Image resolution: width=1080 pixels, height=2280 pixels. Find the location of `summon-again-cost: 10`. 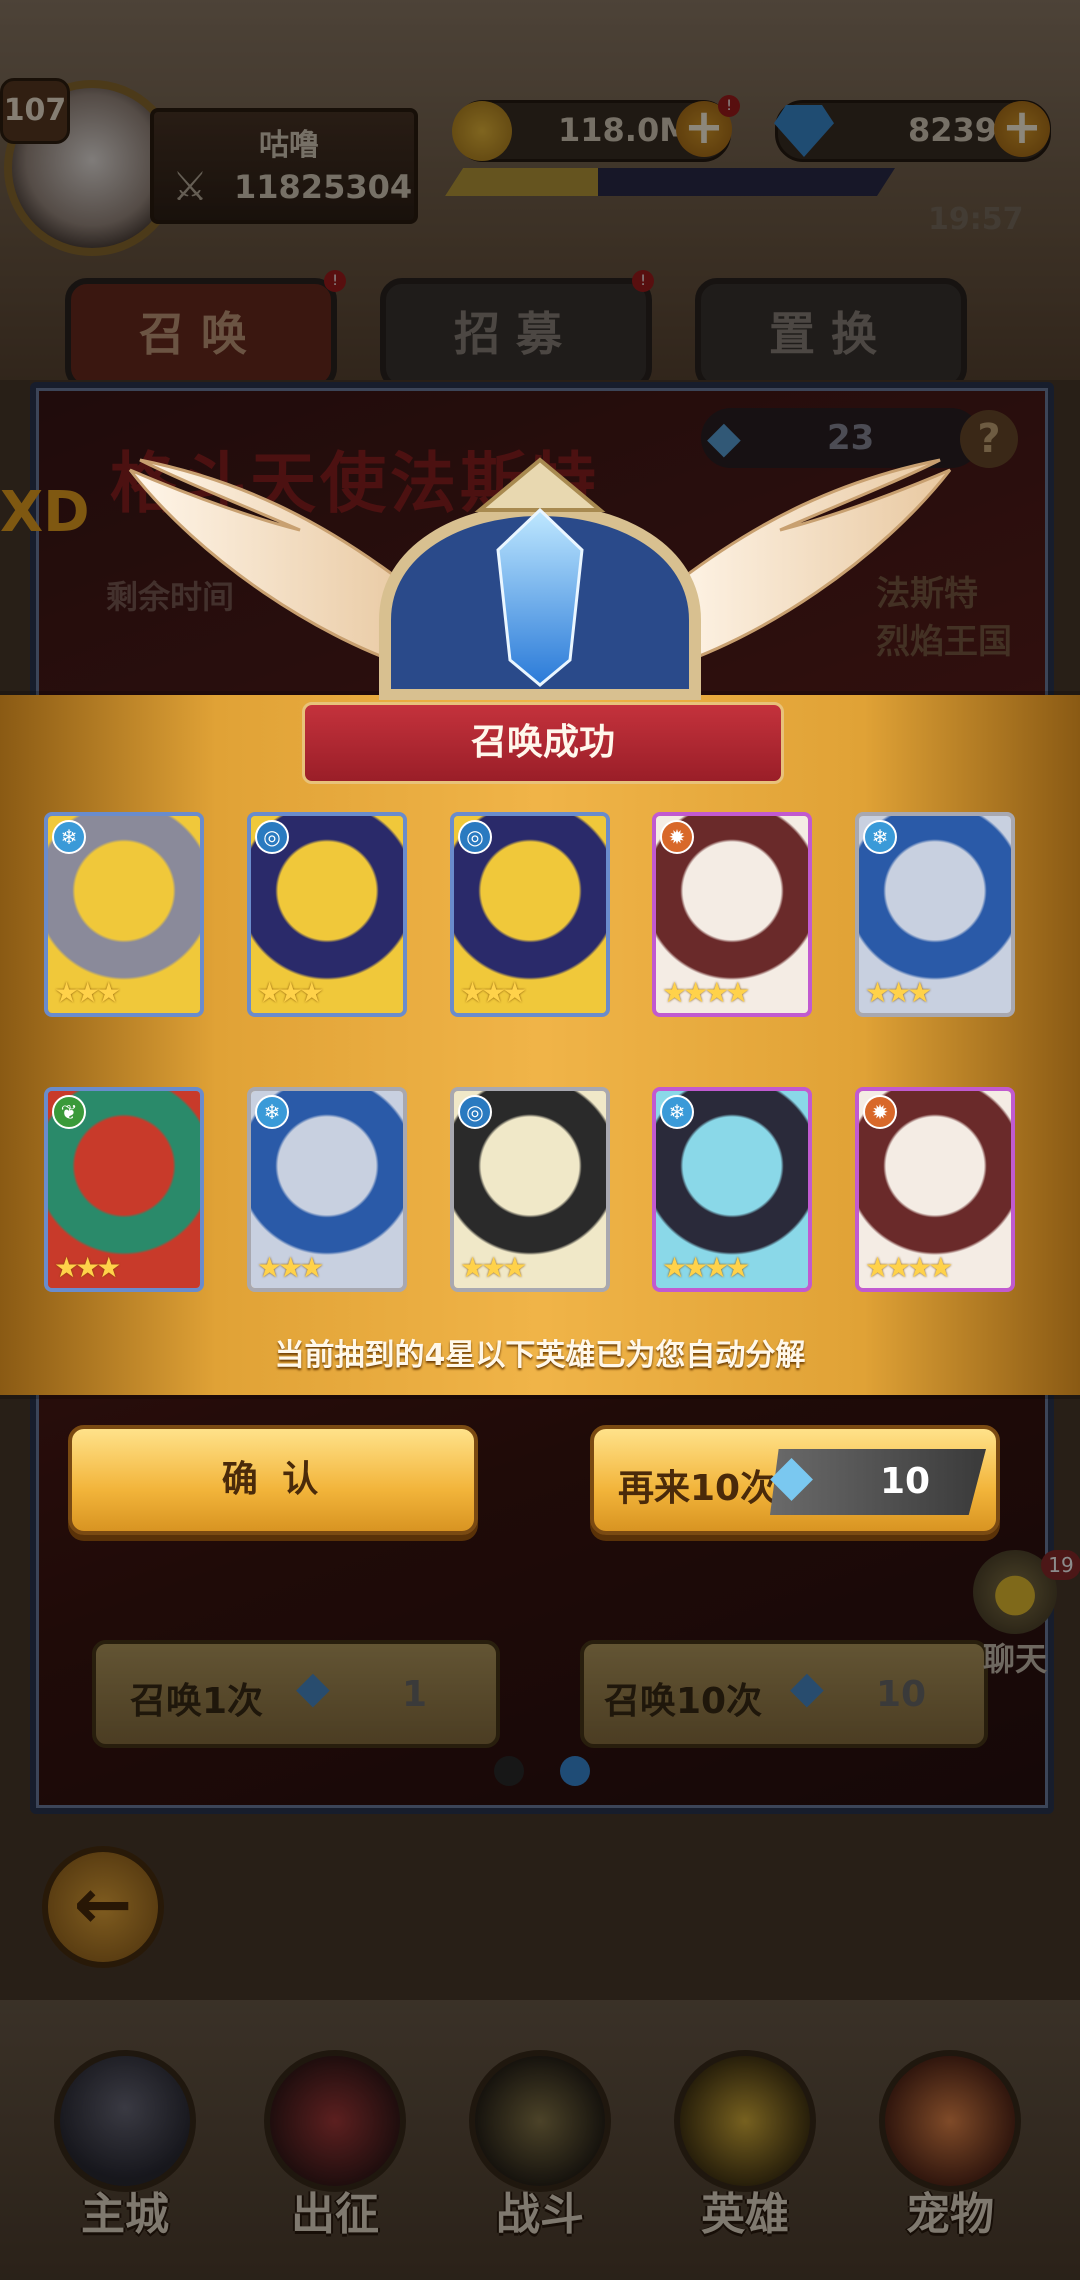

summon-again-cost: 10 is located at coordinates (905, 1481).